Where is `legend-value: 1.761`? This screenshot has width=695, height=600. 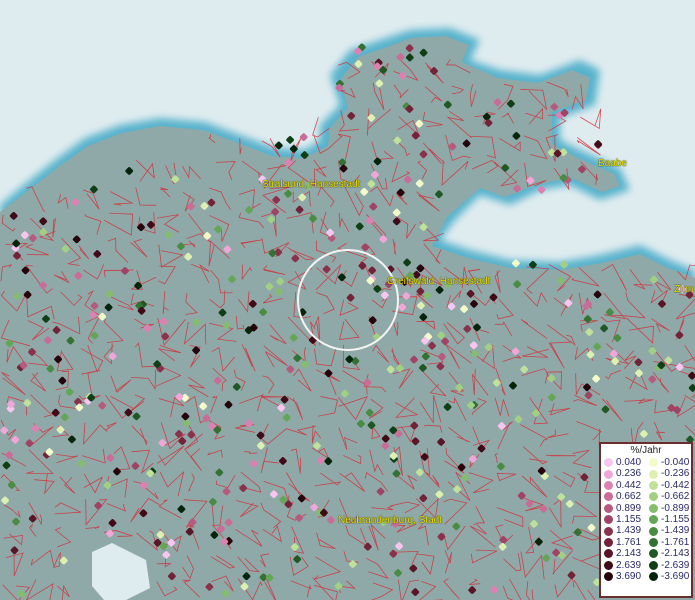
legend-value: 1.761 is located at coordinates (629, 542).